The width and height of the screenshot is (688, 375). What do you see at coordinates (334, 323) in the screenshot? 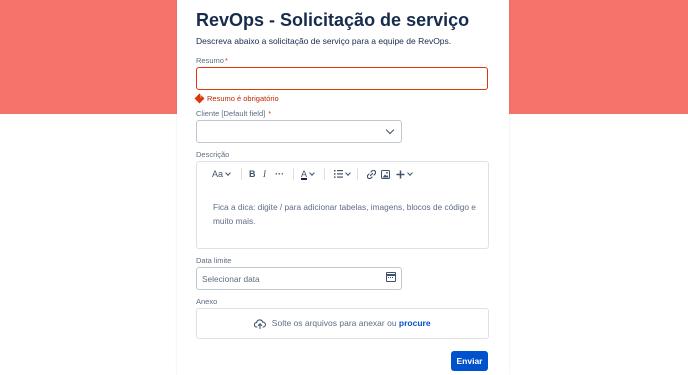
I see `dropzone-text: Solte os arquivos para anexar ou` at bounding box center [334, 323].